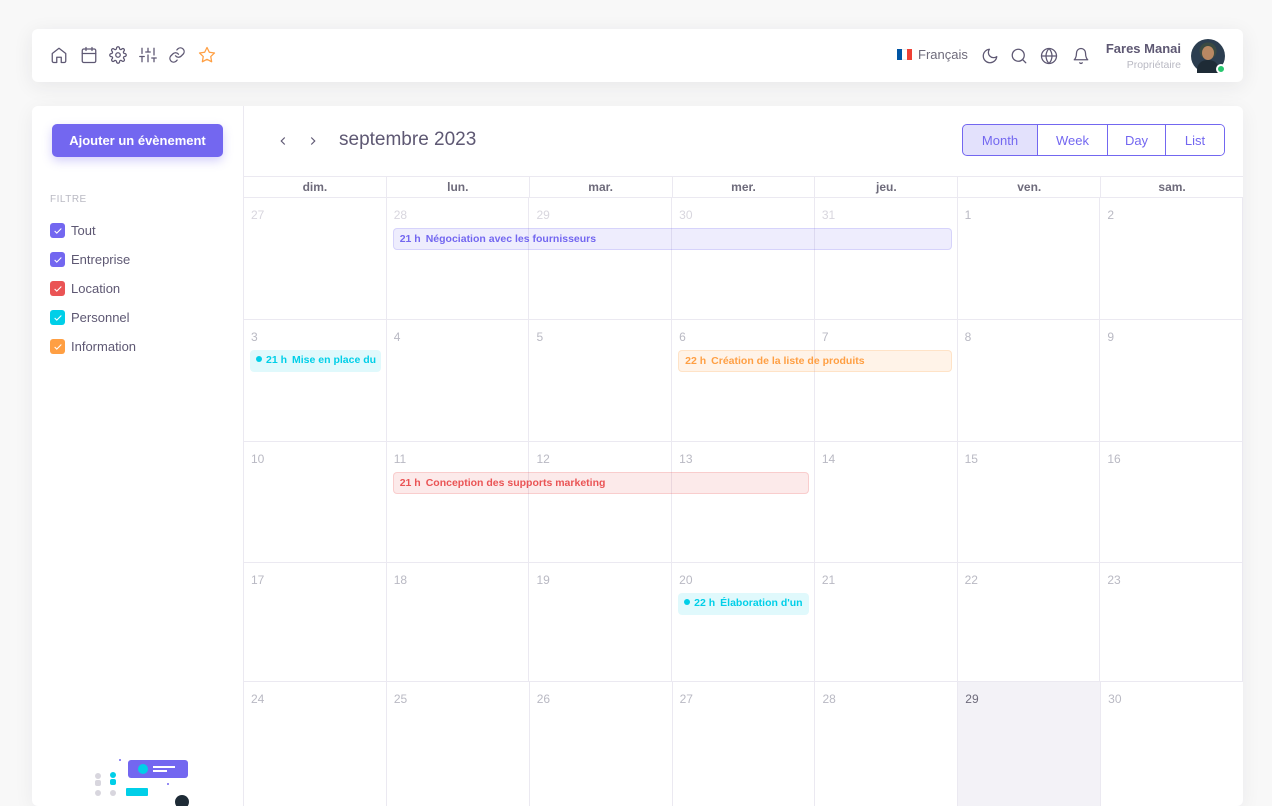 The height and width of the screenshot is (806, 1272). Describe the element at coordinates (458, 744) in the screenshot. I see `calendar-day-cell: 25` at that location.